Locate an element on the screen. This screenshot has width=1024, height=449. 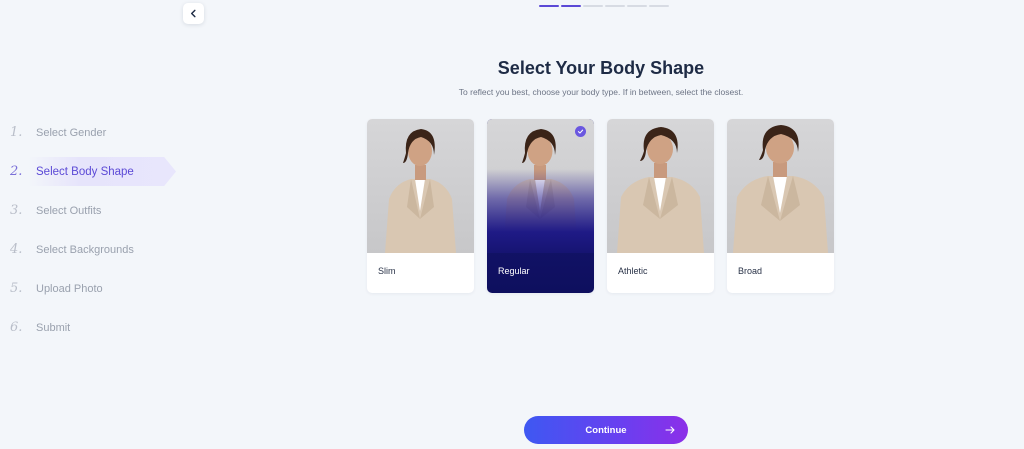
body-shape-label: Regular is located at coordinates (514, 271).